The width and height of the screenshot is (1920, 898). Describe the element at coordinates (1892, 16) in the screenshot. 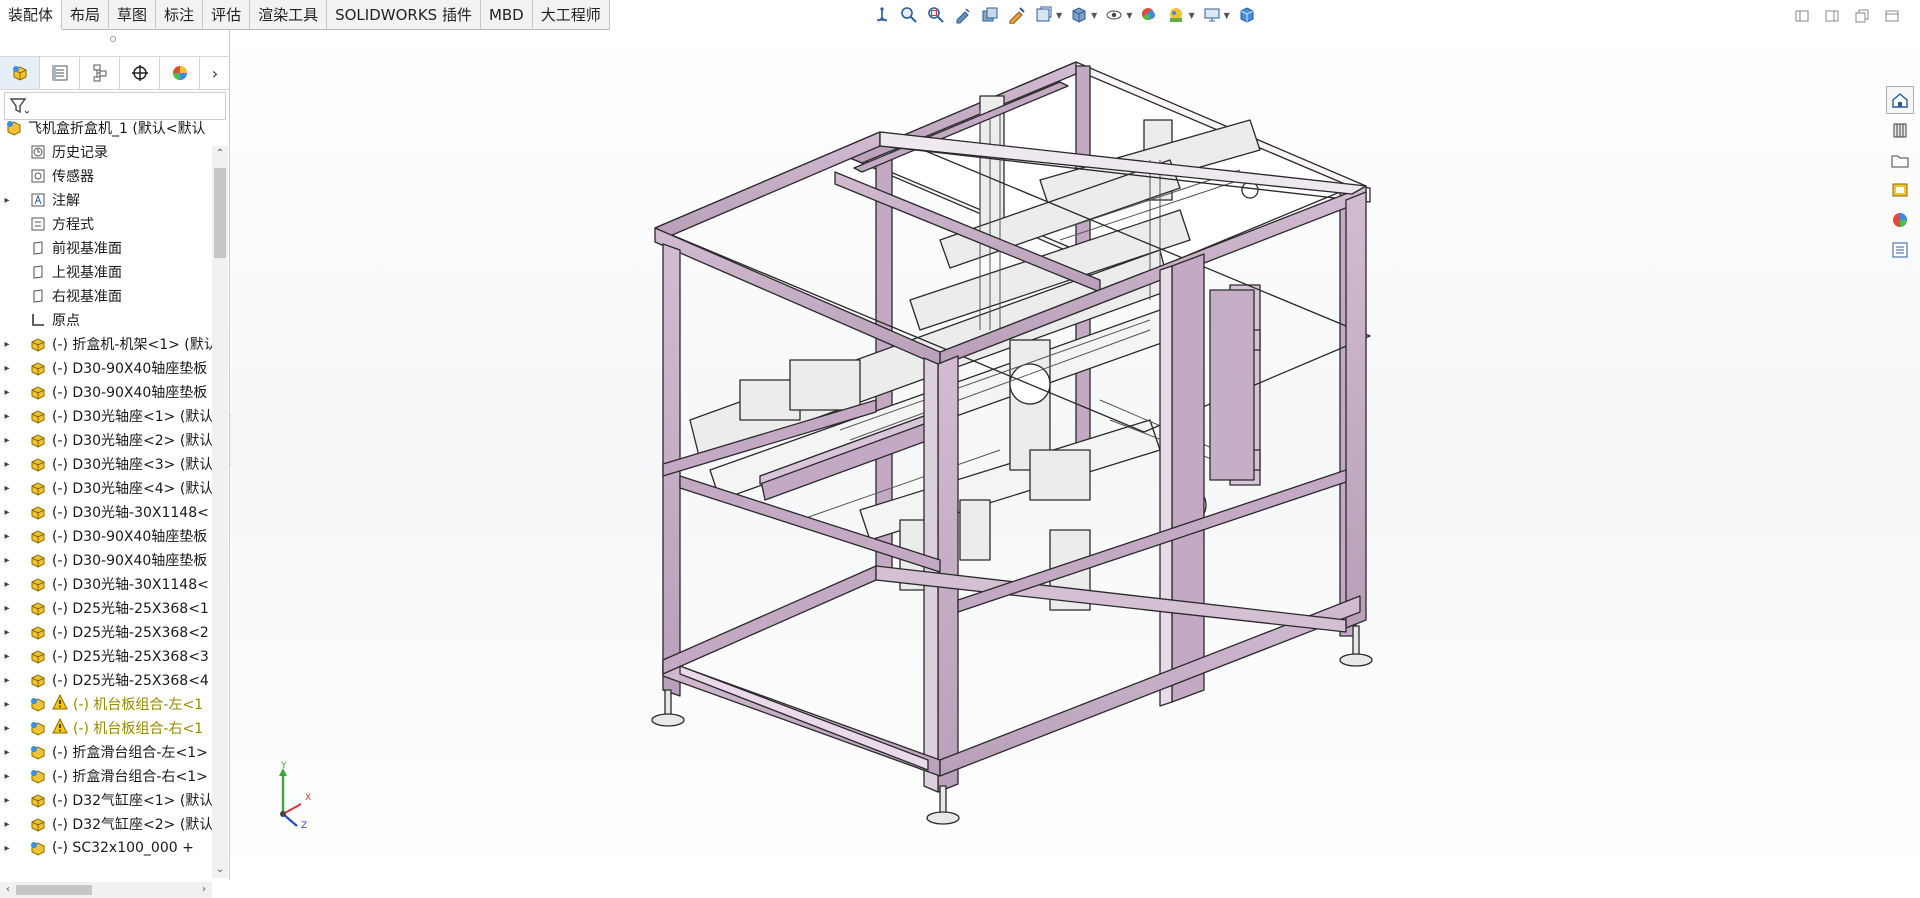

I see `close-icon` at that location.